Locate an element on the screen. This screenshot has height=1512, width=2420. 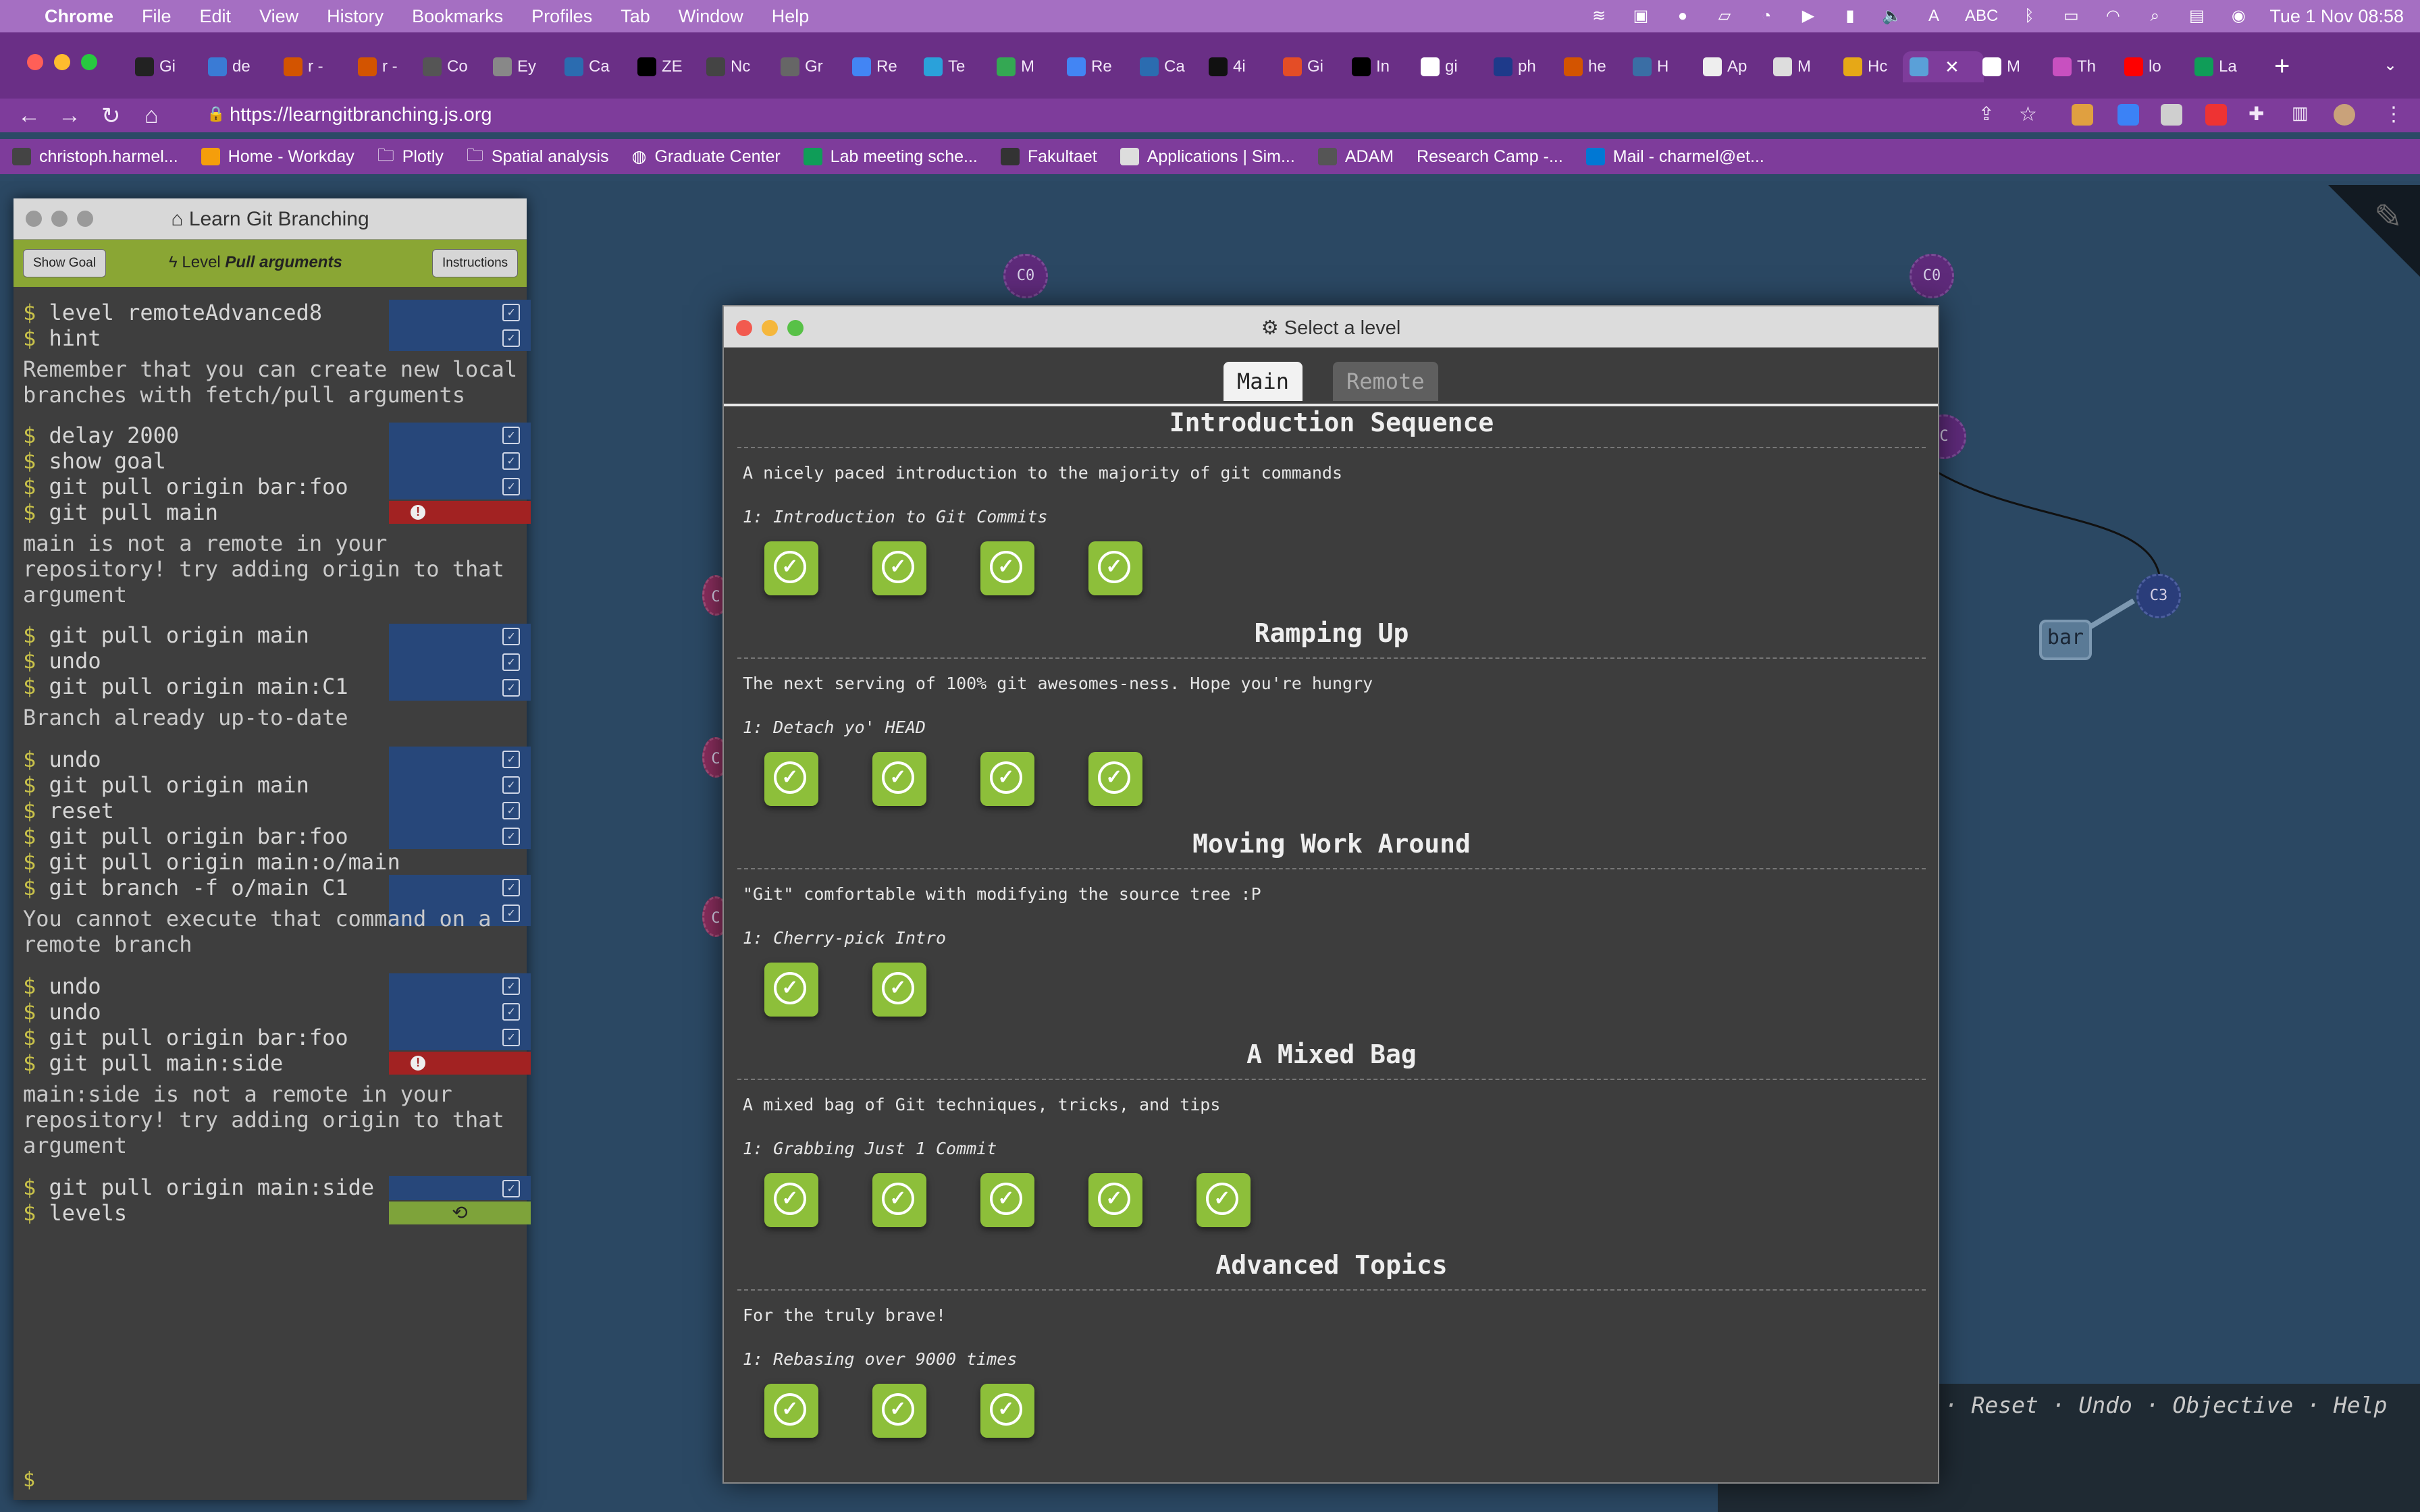
browser-tab: 4i is located at coordinates (1227, 66).